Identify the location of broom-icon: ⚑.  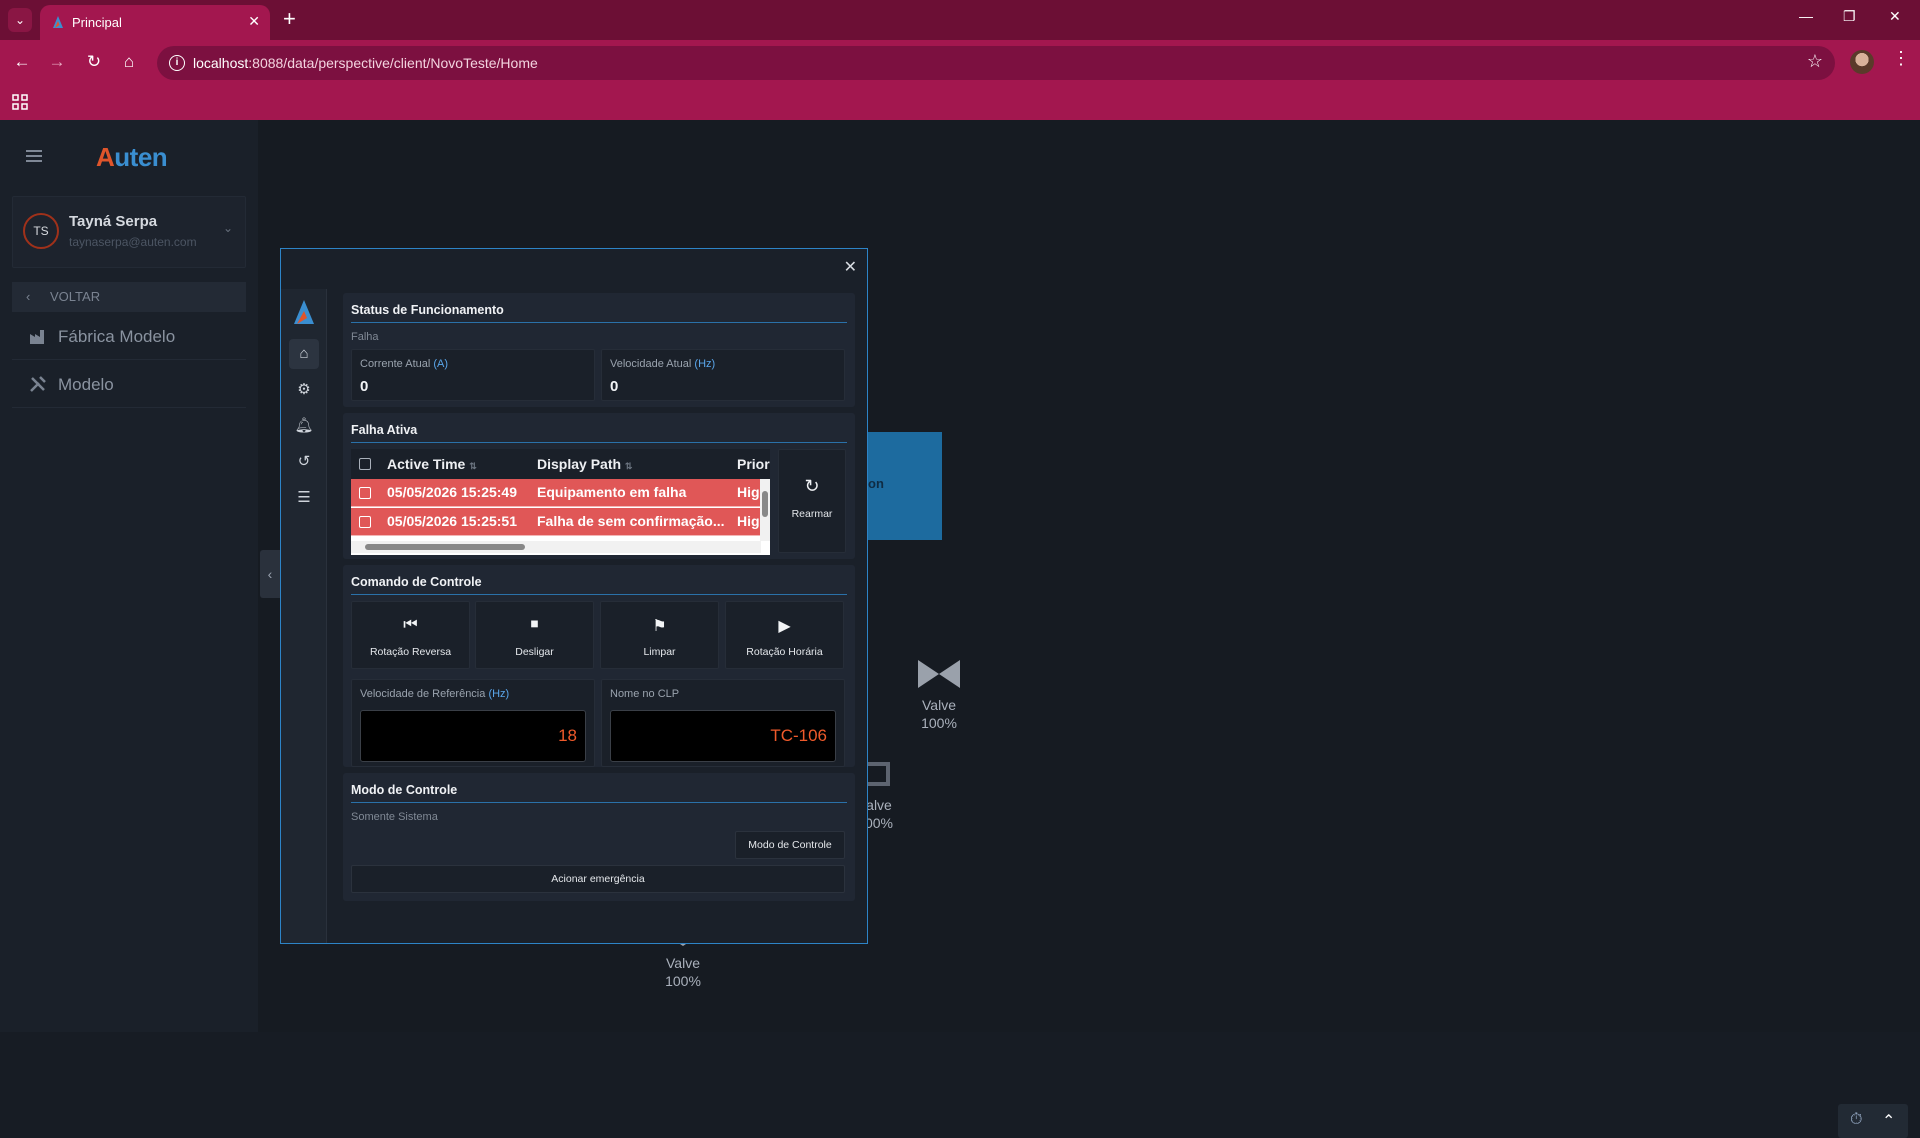
(659, 626).